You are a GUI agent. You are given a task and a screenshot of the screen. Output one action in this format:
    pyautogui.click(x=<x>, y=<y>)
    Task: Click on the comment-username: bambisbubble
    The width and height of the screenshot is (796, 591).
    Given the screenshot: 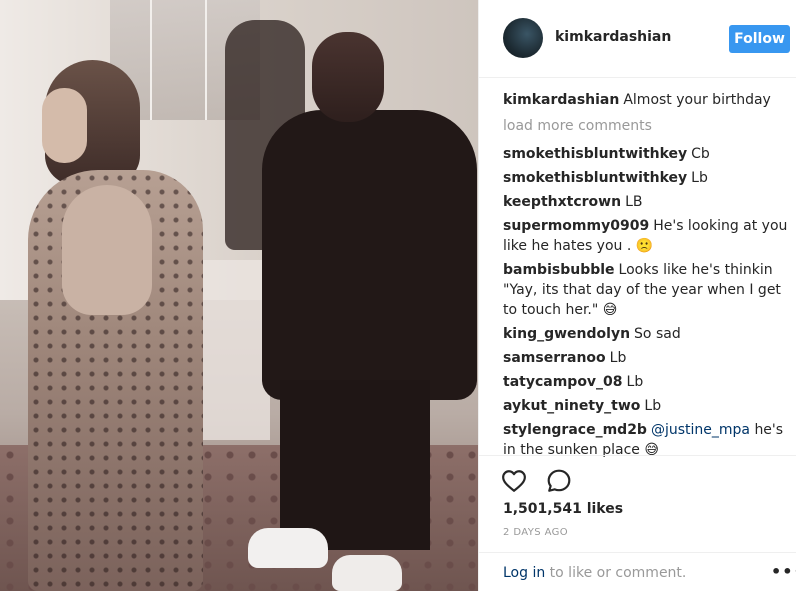 What is the action you would take?
    pyautogui.click(x=559, y=270)
    